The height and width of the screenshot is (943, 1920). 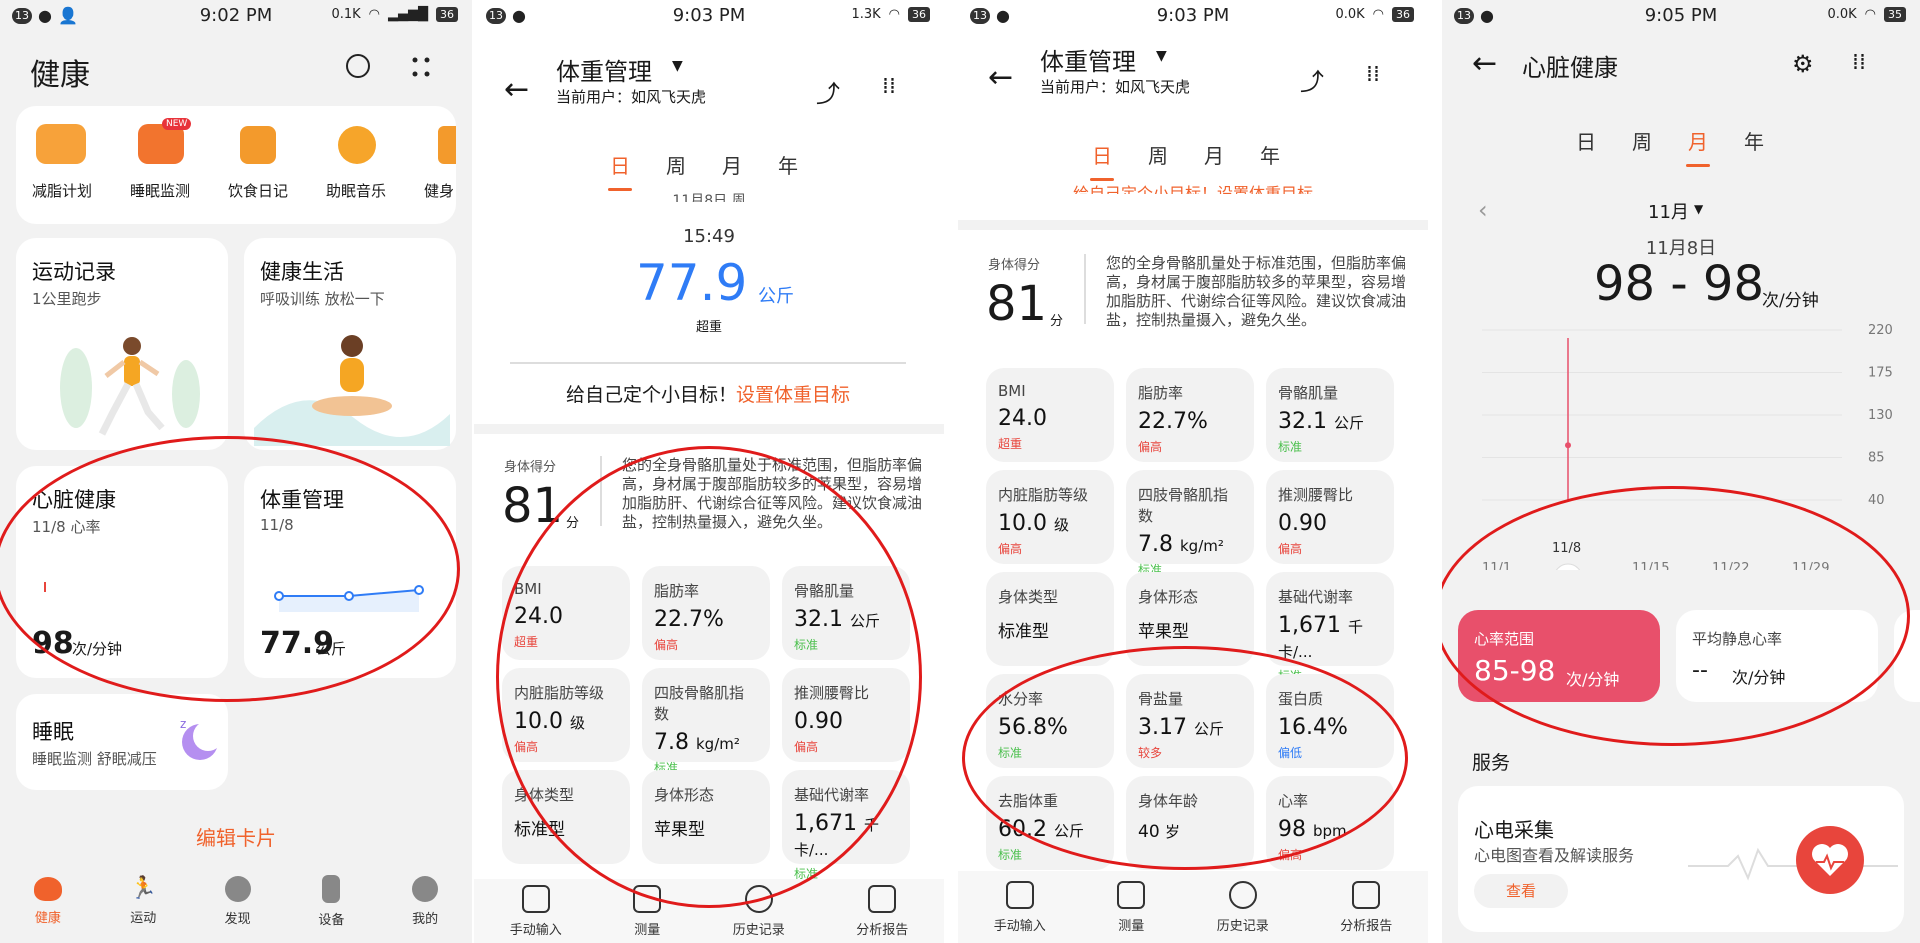 I want to click on heart-range-card: 心率范围 85-98 次/分钟, so click(x=1559, y=656).